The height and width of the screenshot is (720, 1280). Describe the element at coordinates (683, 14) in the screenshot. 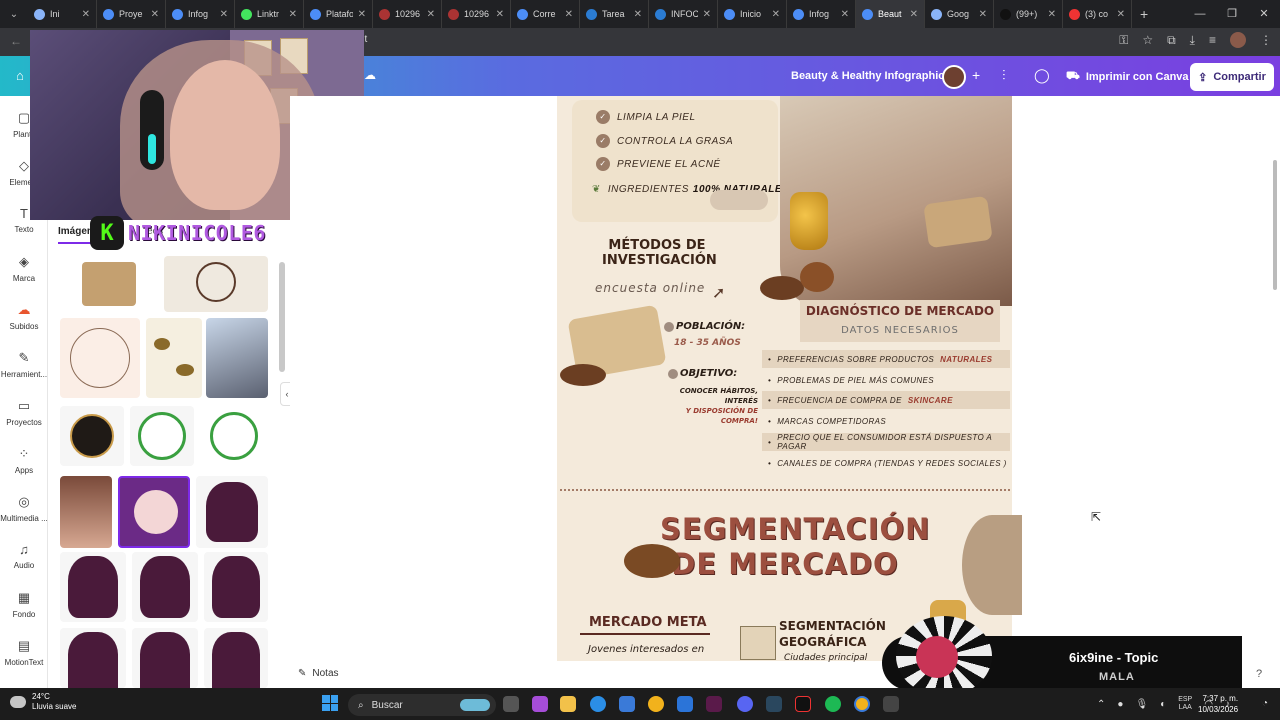

I see `browser-tab: INFOC ✕` at that location.